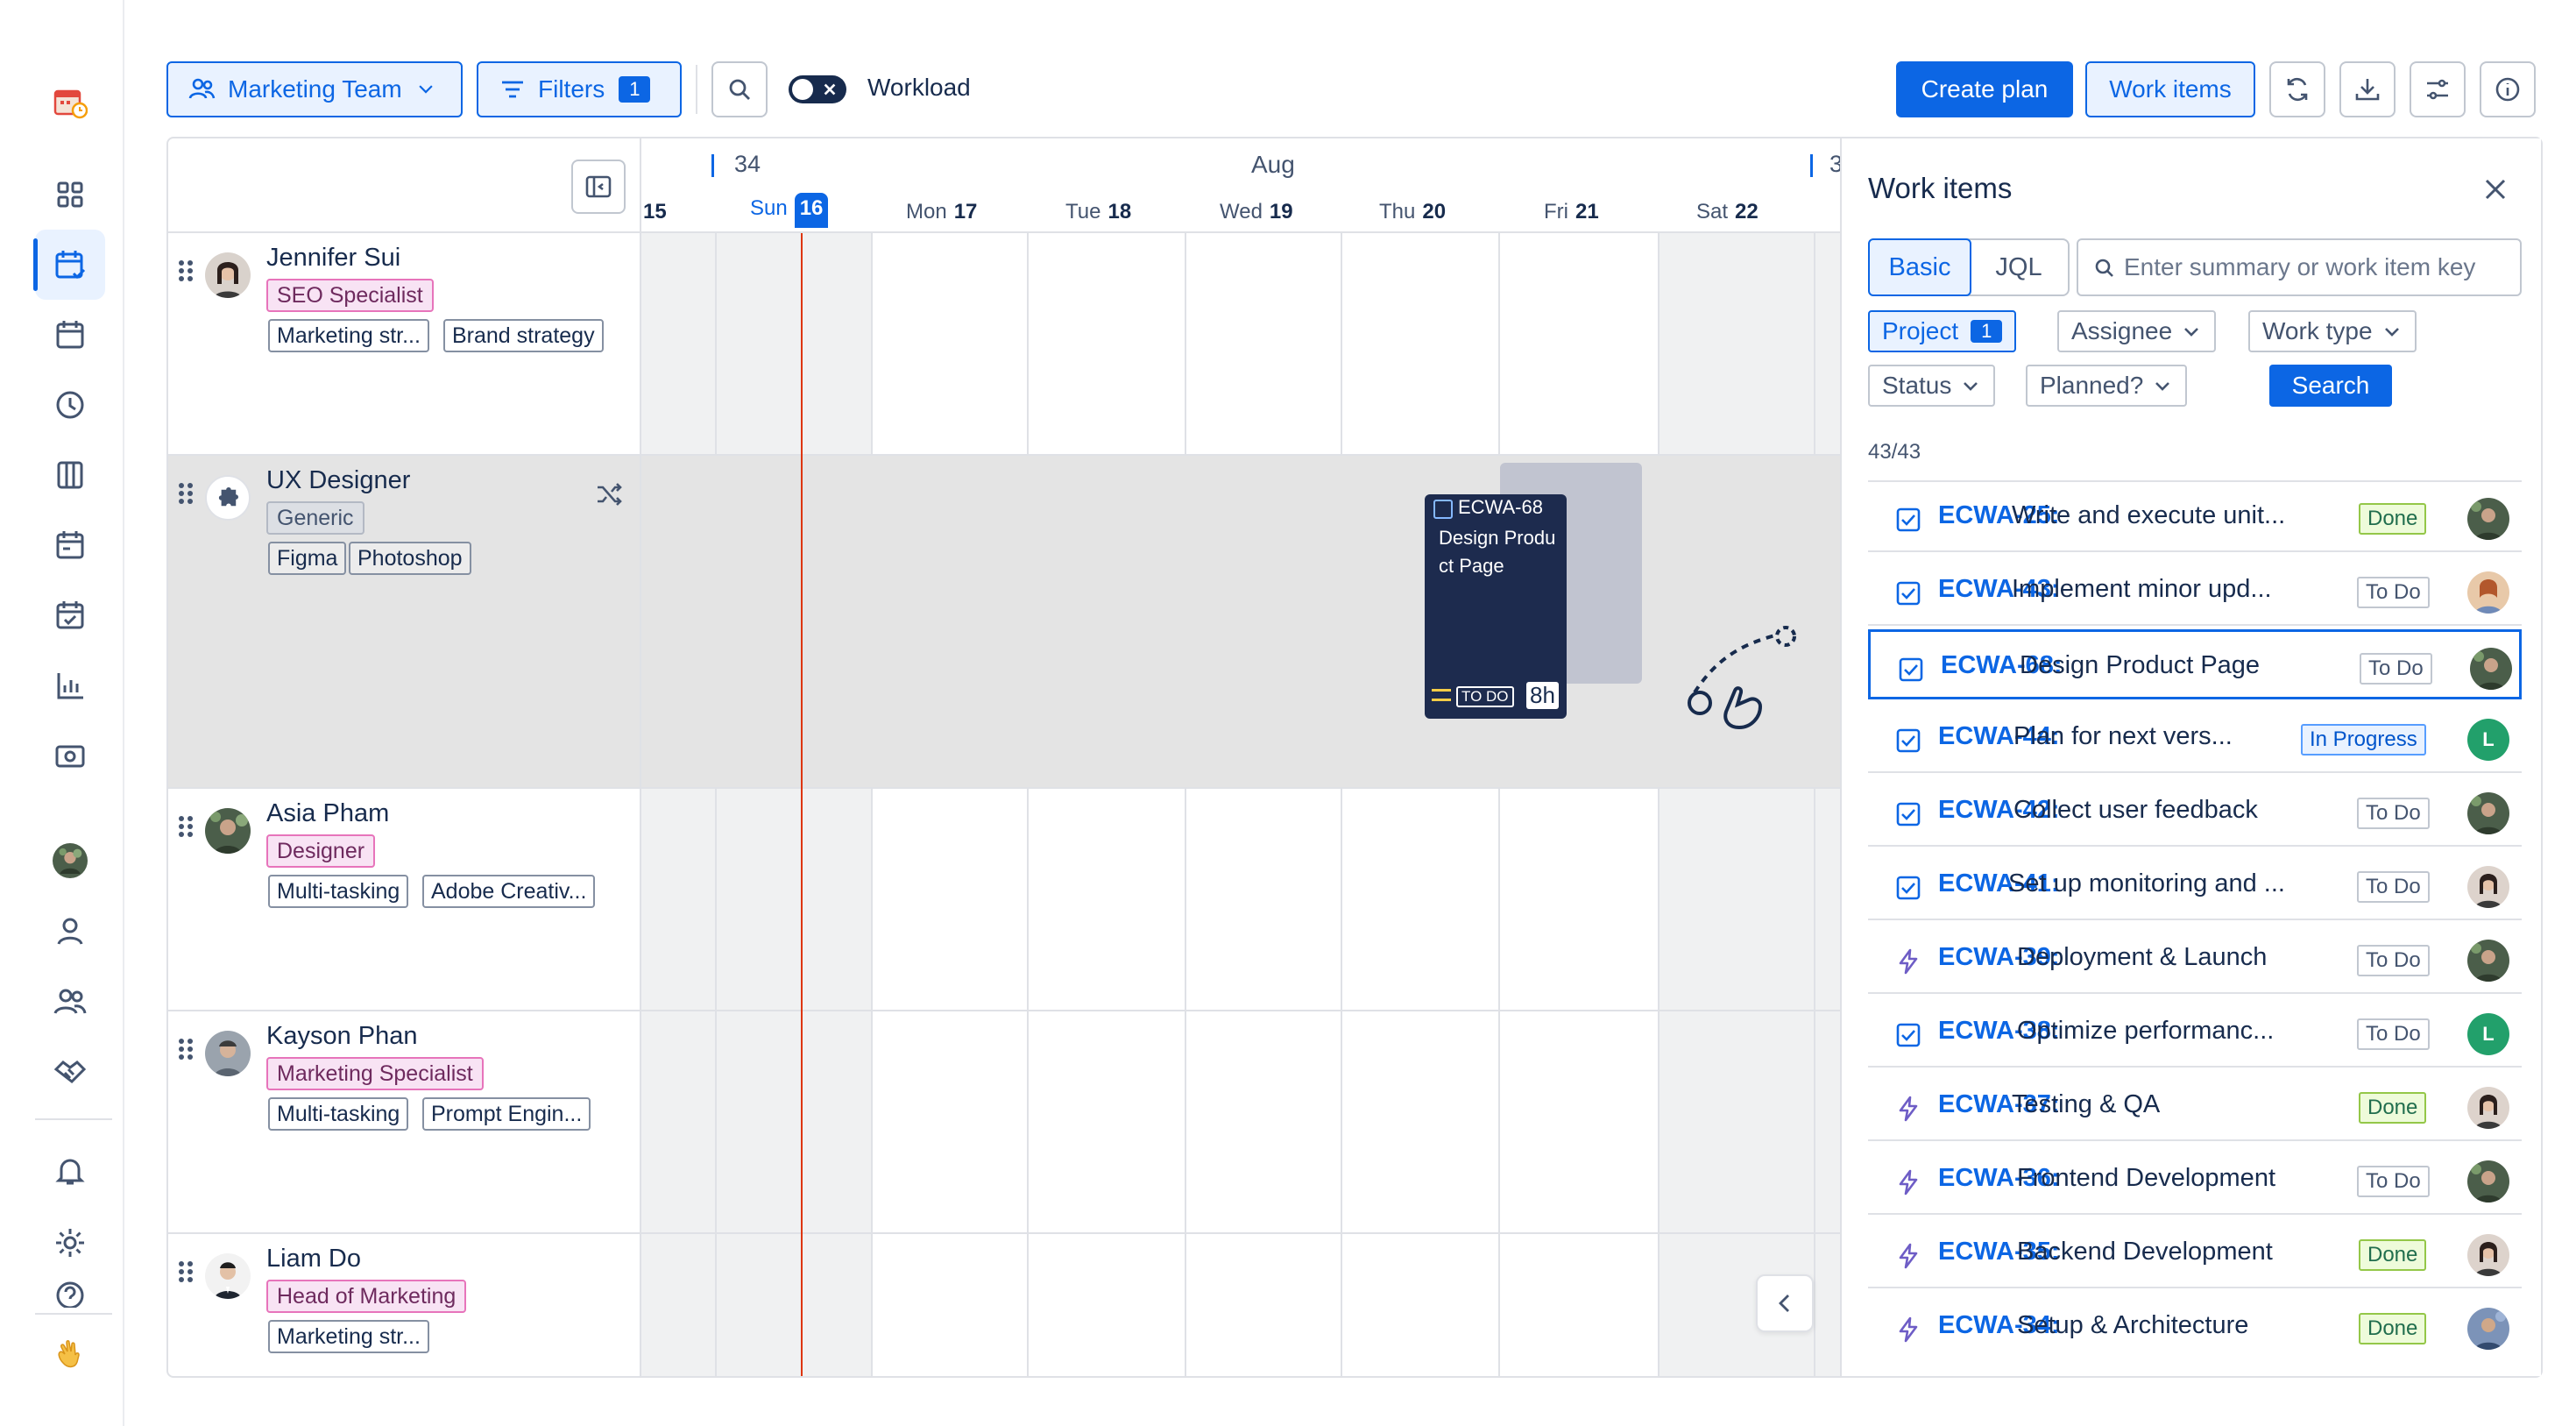  I want to click on refresh-button, so click(2297, 89).